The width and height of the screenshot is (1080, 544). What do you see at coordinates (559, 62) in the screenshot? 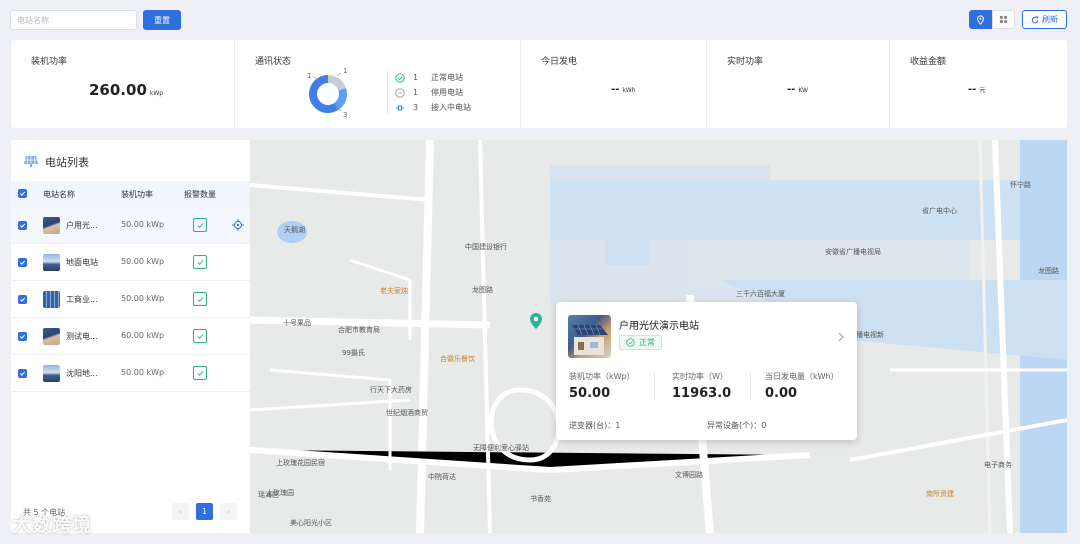
I see `today-gen-title: 今日发电` at bounding box center [559, 62].